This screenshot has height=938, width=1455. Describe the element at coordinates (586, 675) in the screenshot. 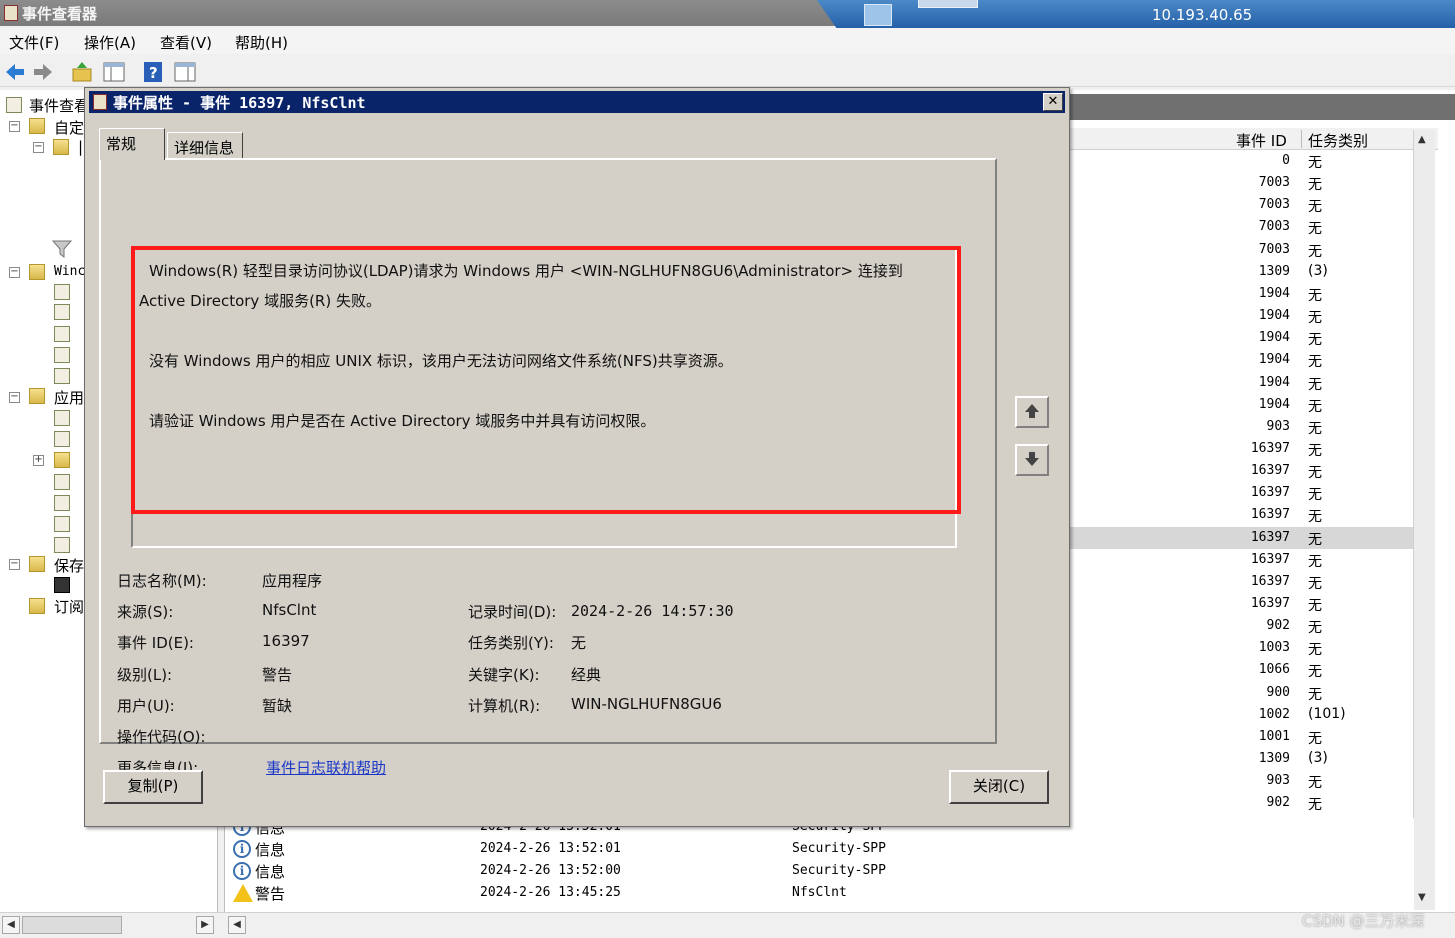

I see `keywords-value: 经典` at that location.